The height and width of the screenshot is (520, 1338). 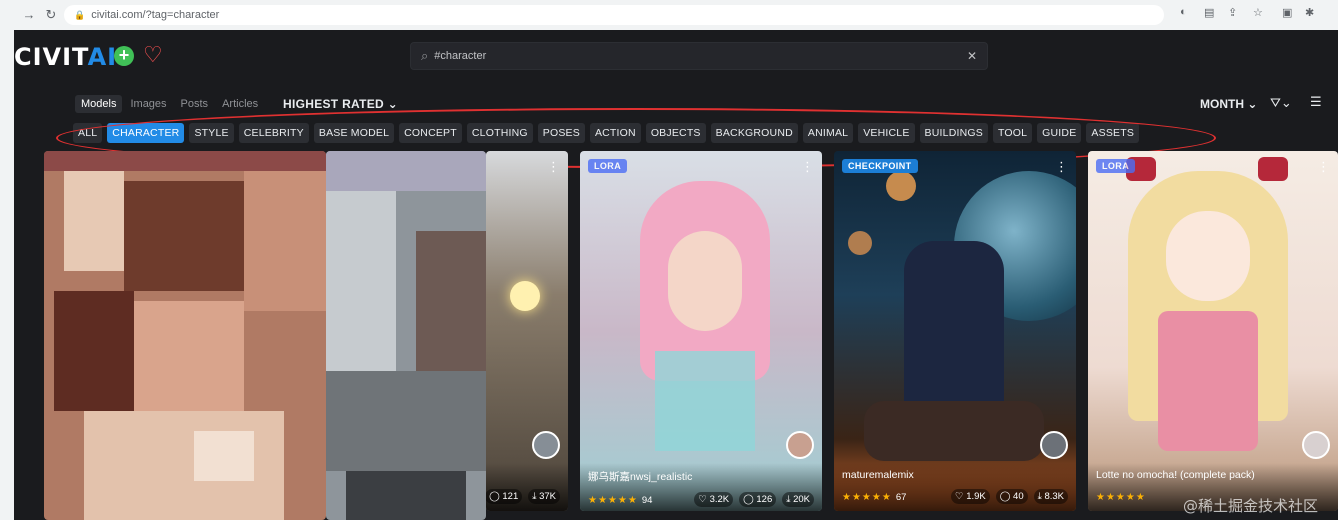 What do you see at coordinates (886, 133) in the screenshot?
I see `tag-chip-vehicle: VEHICLE` at bounding box center [886, 133].